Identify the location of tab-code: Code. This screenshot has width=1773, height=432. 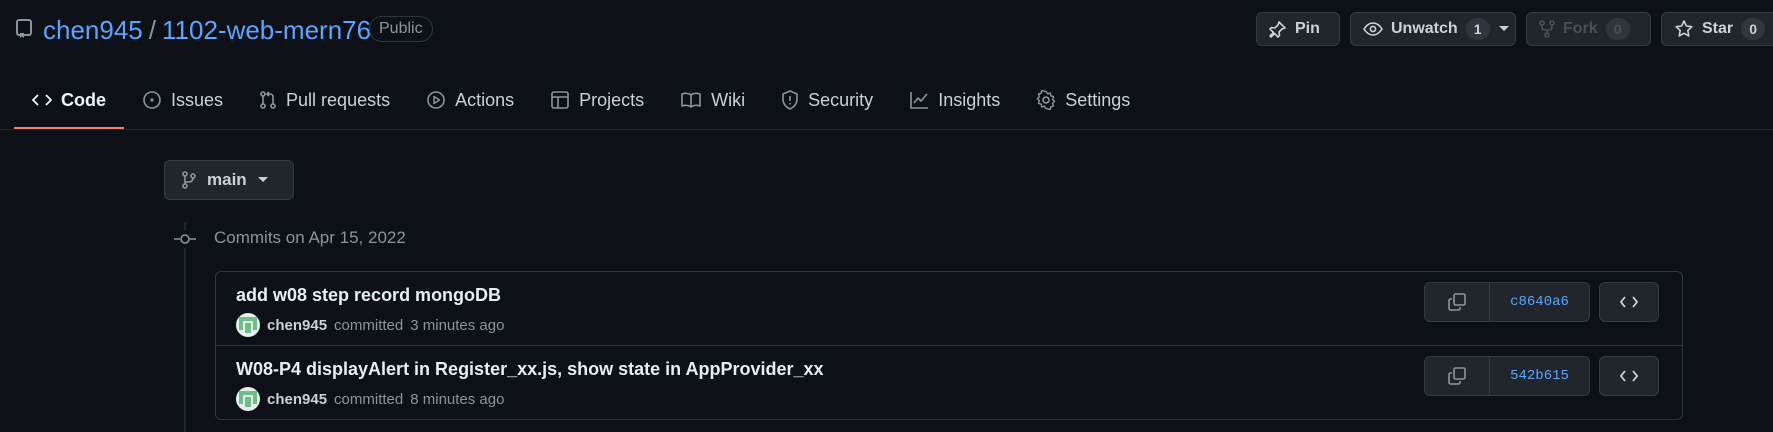
(69, 101).